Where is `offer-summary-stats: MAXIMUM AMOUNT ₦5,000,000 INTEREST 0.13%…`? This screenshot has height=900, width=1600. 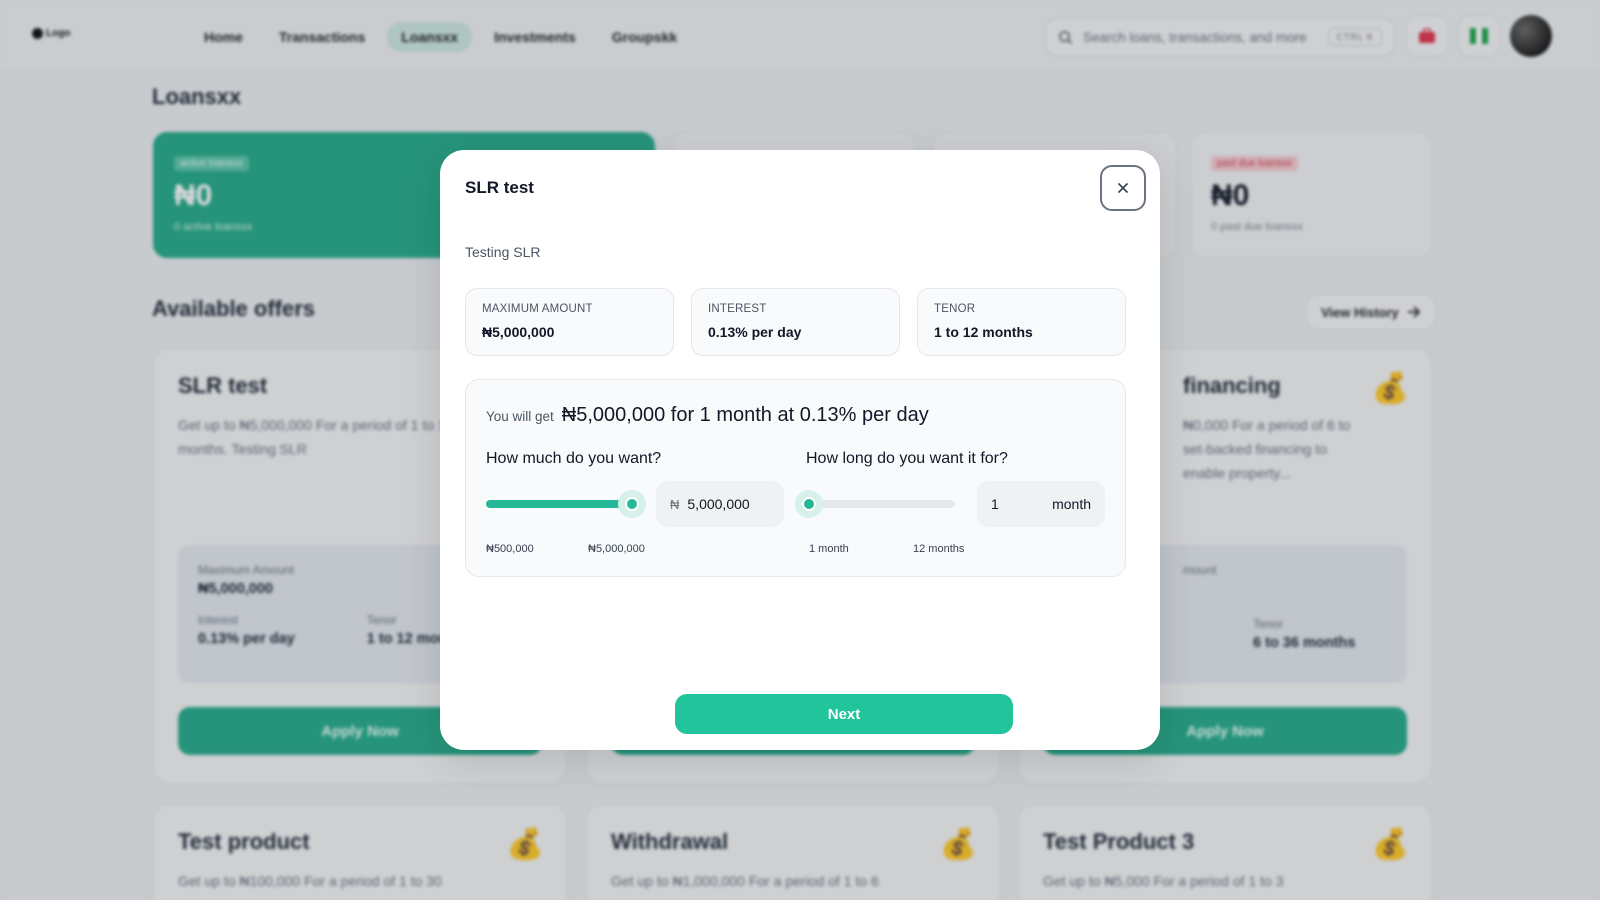 offer-summary-stats: MAXIMUM AMOUNT ₦5,000,000 INTEREST 0.13%… is located at coordinates (795, 322).